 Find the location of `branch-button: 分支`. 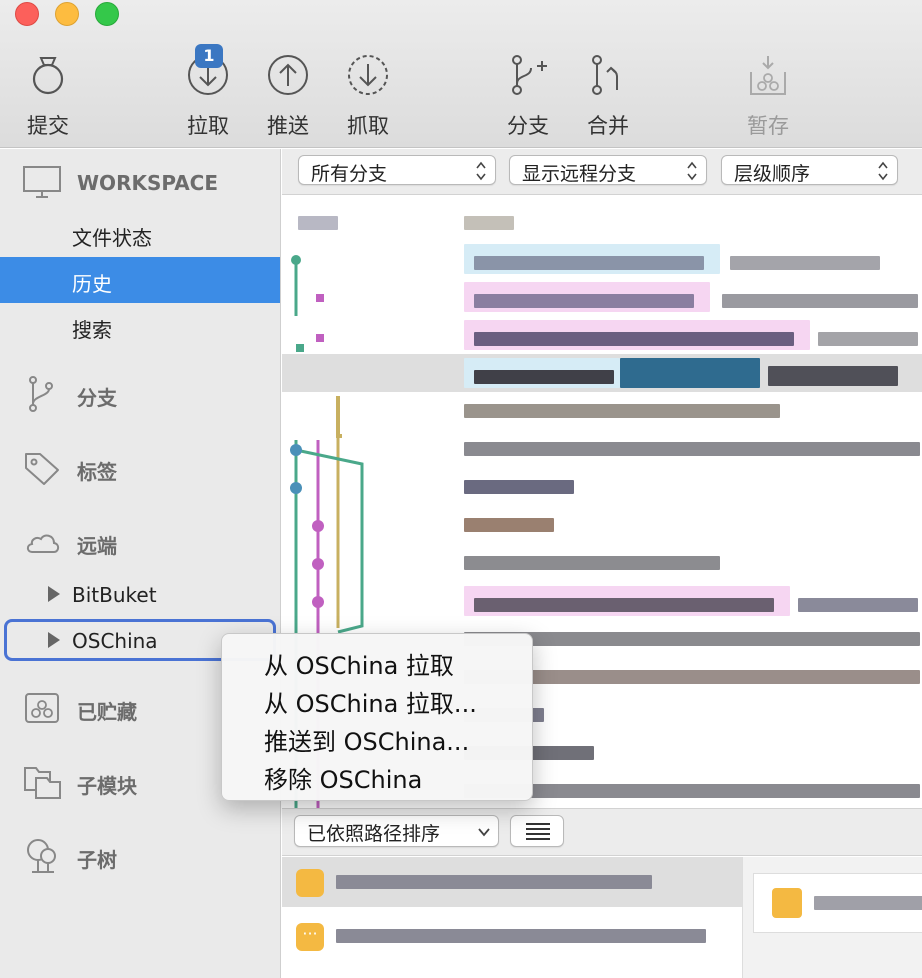

branch-button: 分支 is located at coordinates (528, 96).